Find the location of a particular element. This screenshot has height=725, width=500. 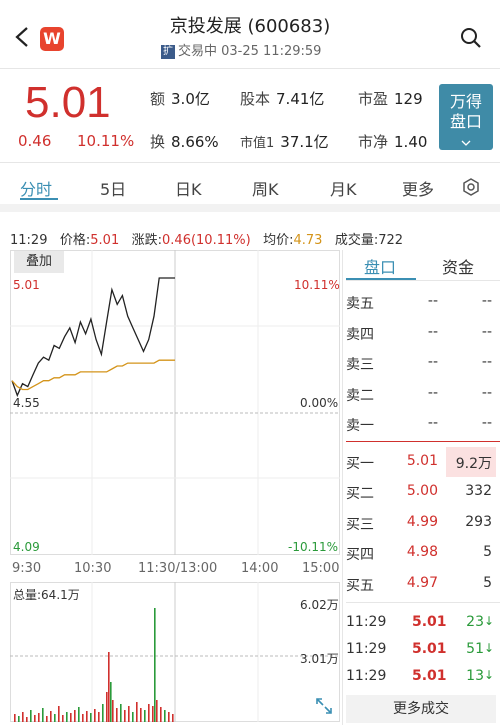

wande-button-line2: 盘口 is located at coordinates (465, 121).